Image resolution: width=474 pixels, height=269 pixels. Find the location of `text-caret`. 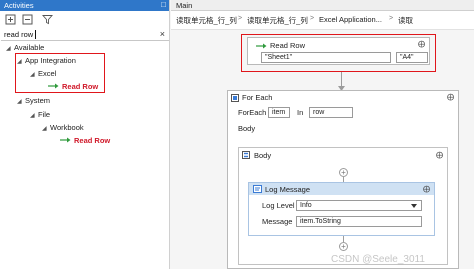

text-caret is located at coordinates (35, 34).